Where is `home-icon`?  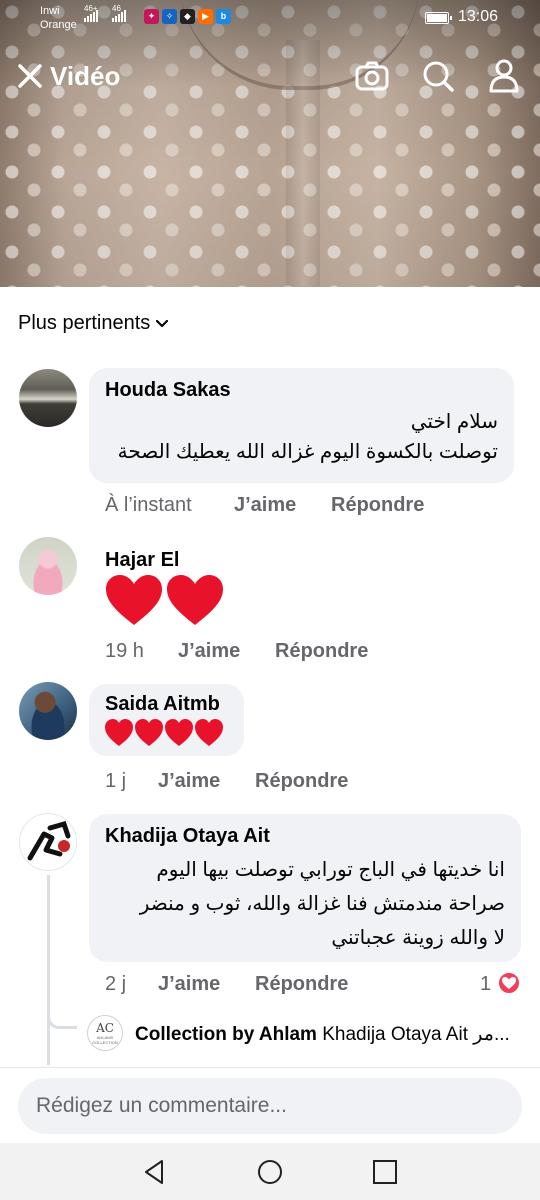 home-icon is located at coordinates (270, 1172).